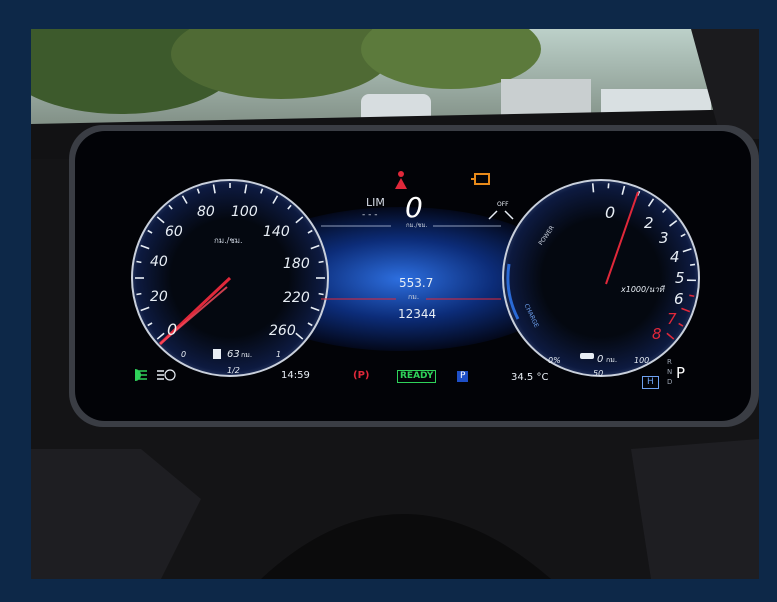  What do you see at coordinates (598, 373) in the screenshot?
I see `battery-mid: 50` at bounding box center [598, 373].